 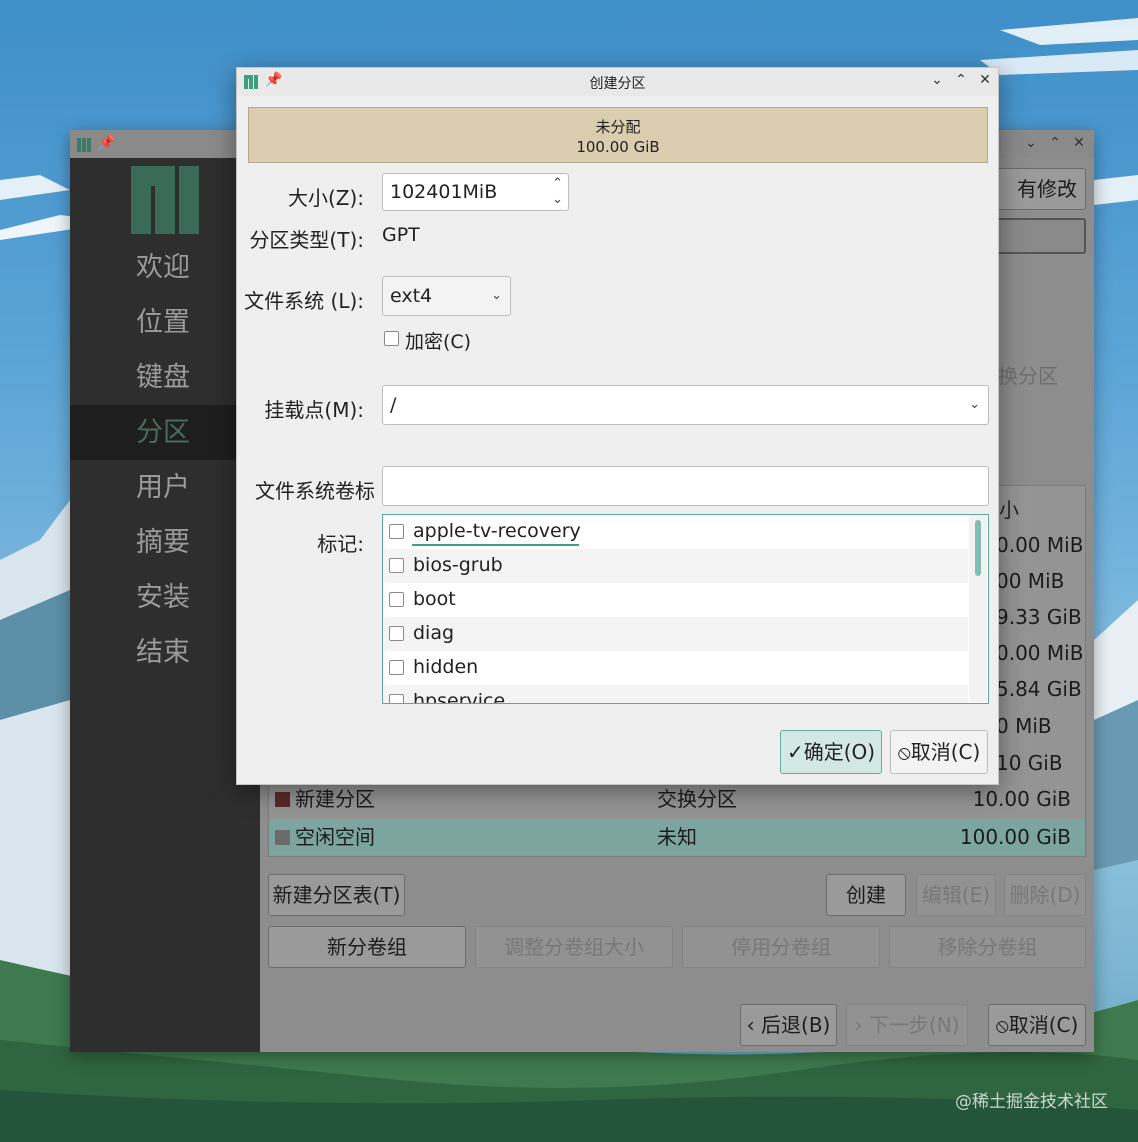 I want to click on flag-label: hpservice, so click(x=459, y=697).